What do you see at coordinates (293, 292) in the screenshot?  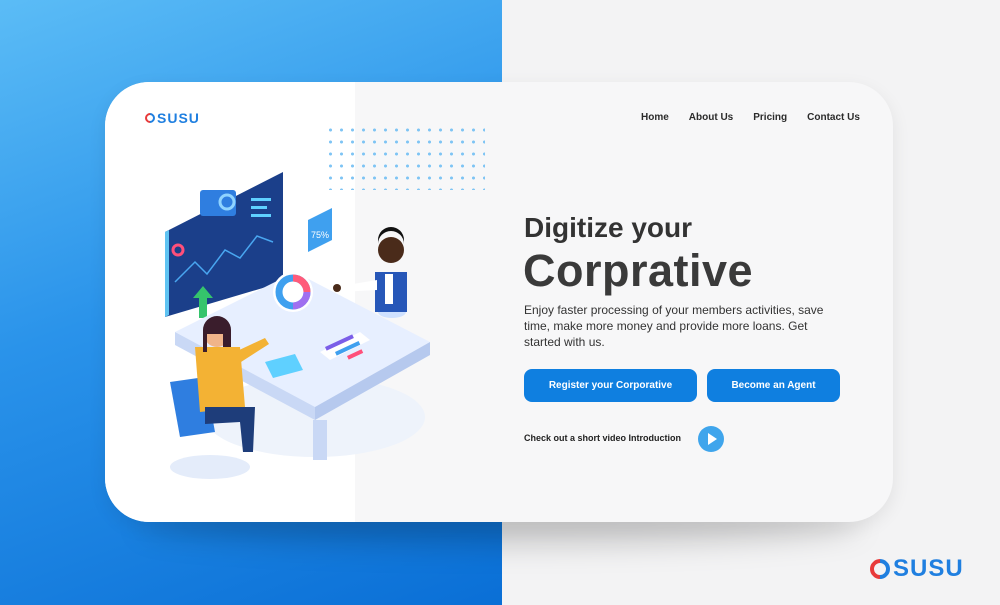 I see `donut-chart-icon` at bounding box center [293, 292].